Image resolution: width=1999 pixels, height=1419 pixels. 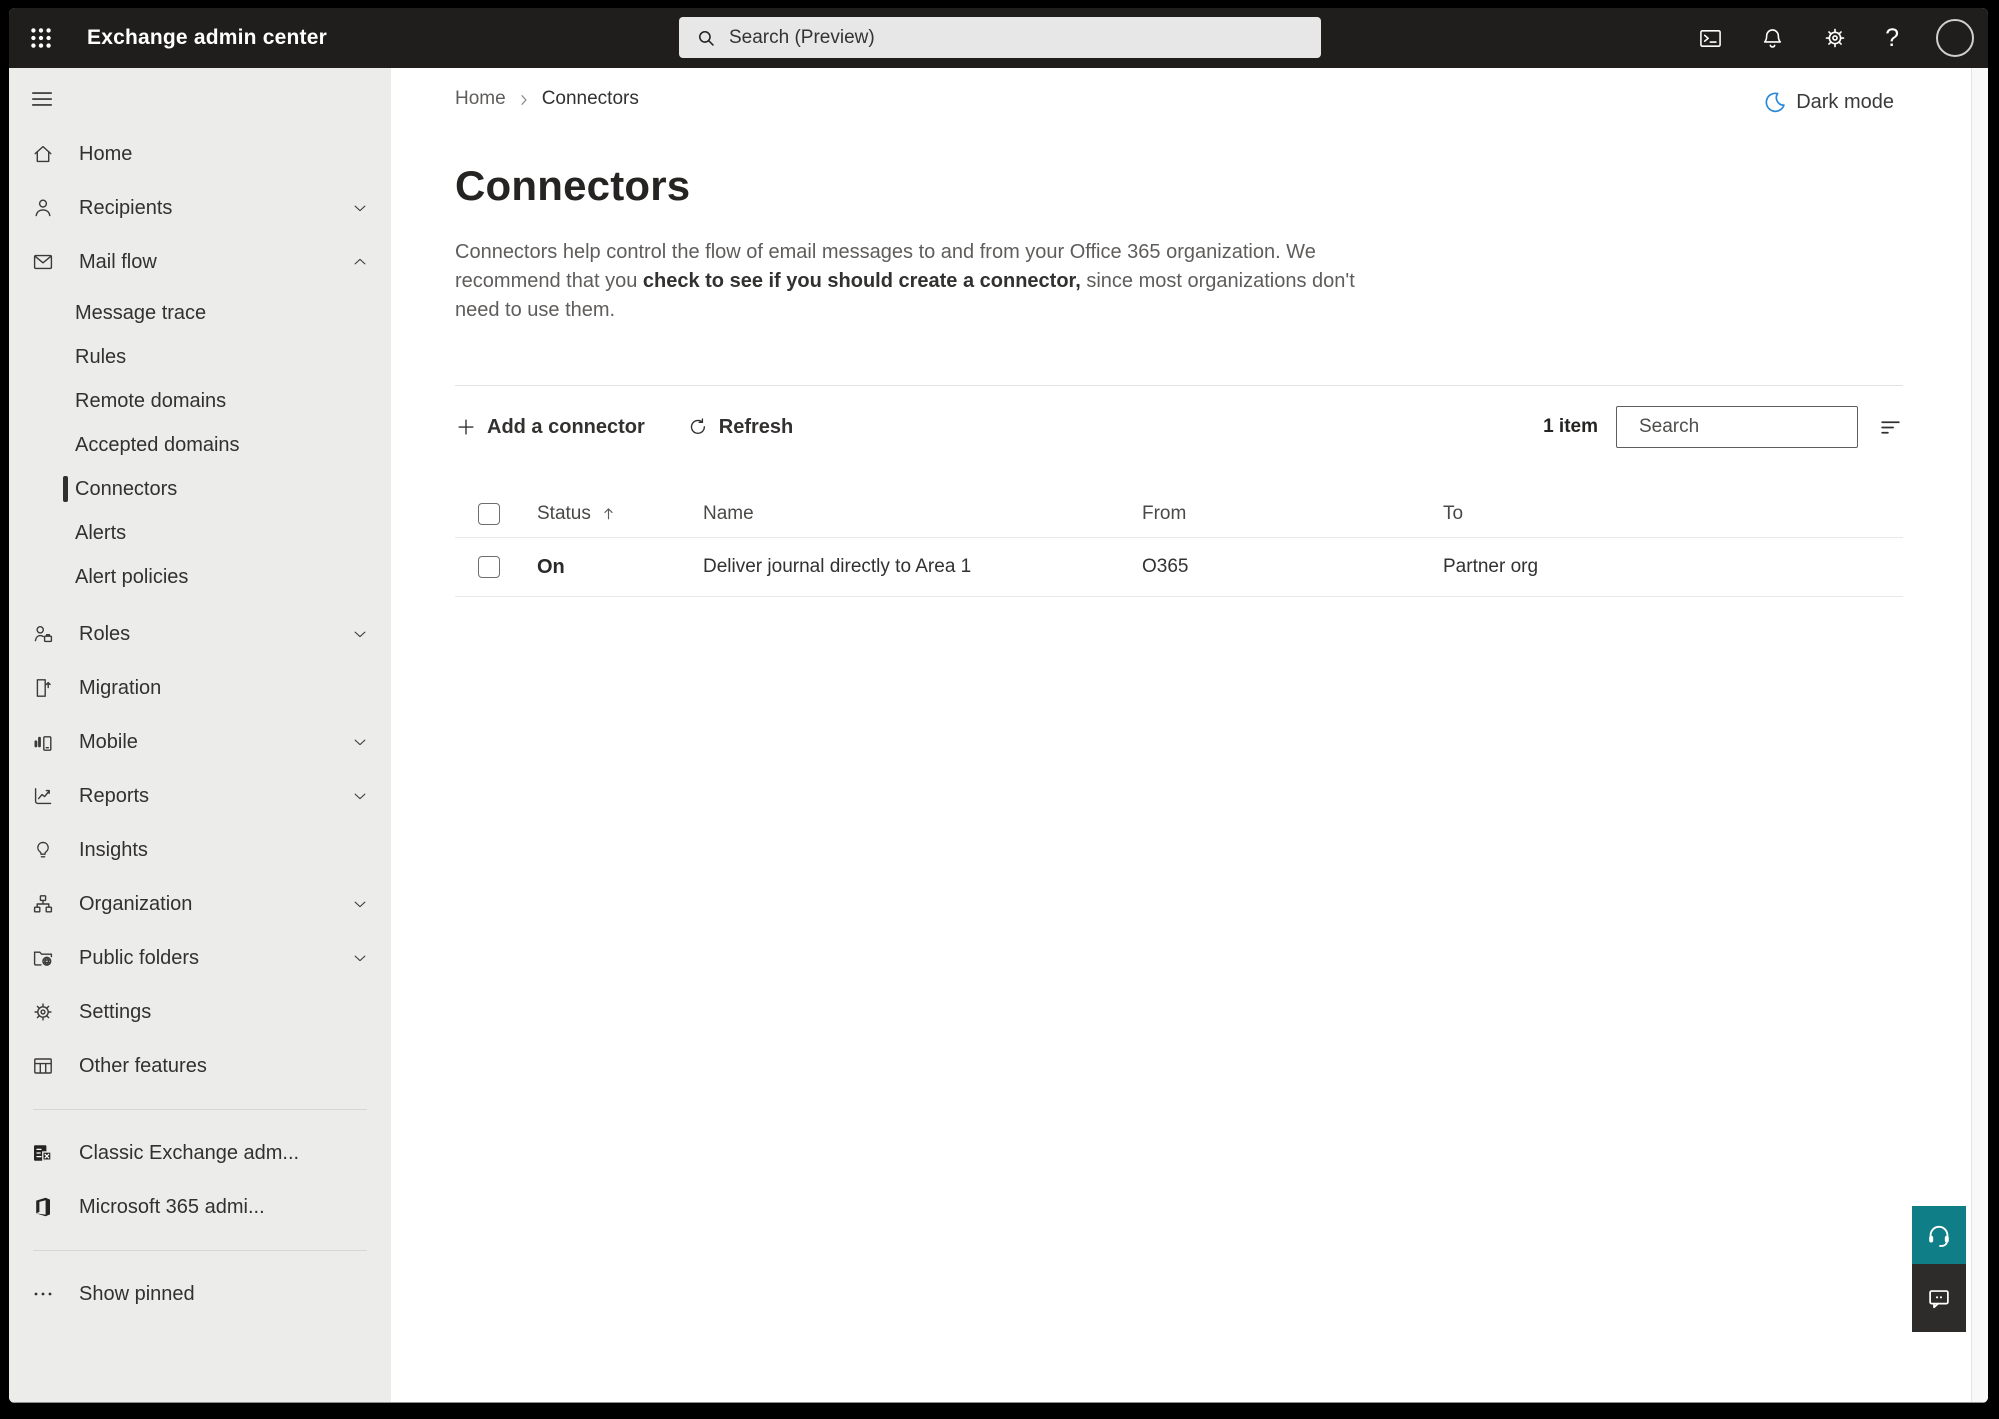 What do you see at coordinates (43, 688) in the screenshot?
I see `migration-icon` at bounding box center [43, 688].